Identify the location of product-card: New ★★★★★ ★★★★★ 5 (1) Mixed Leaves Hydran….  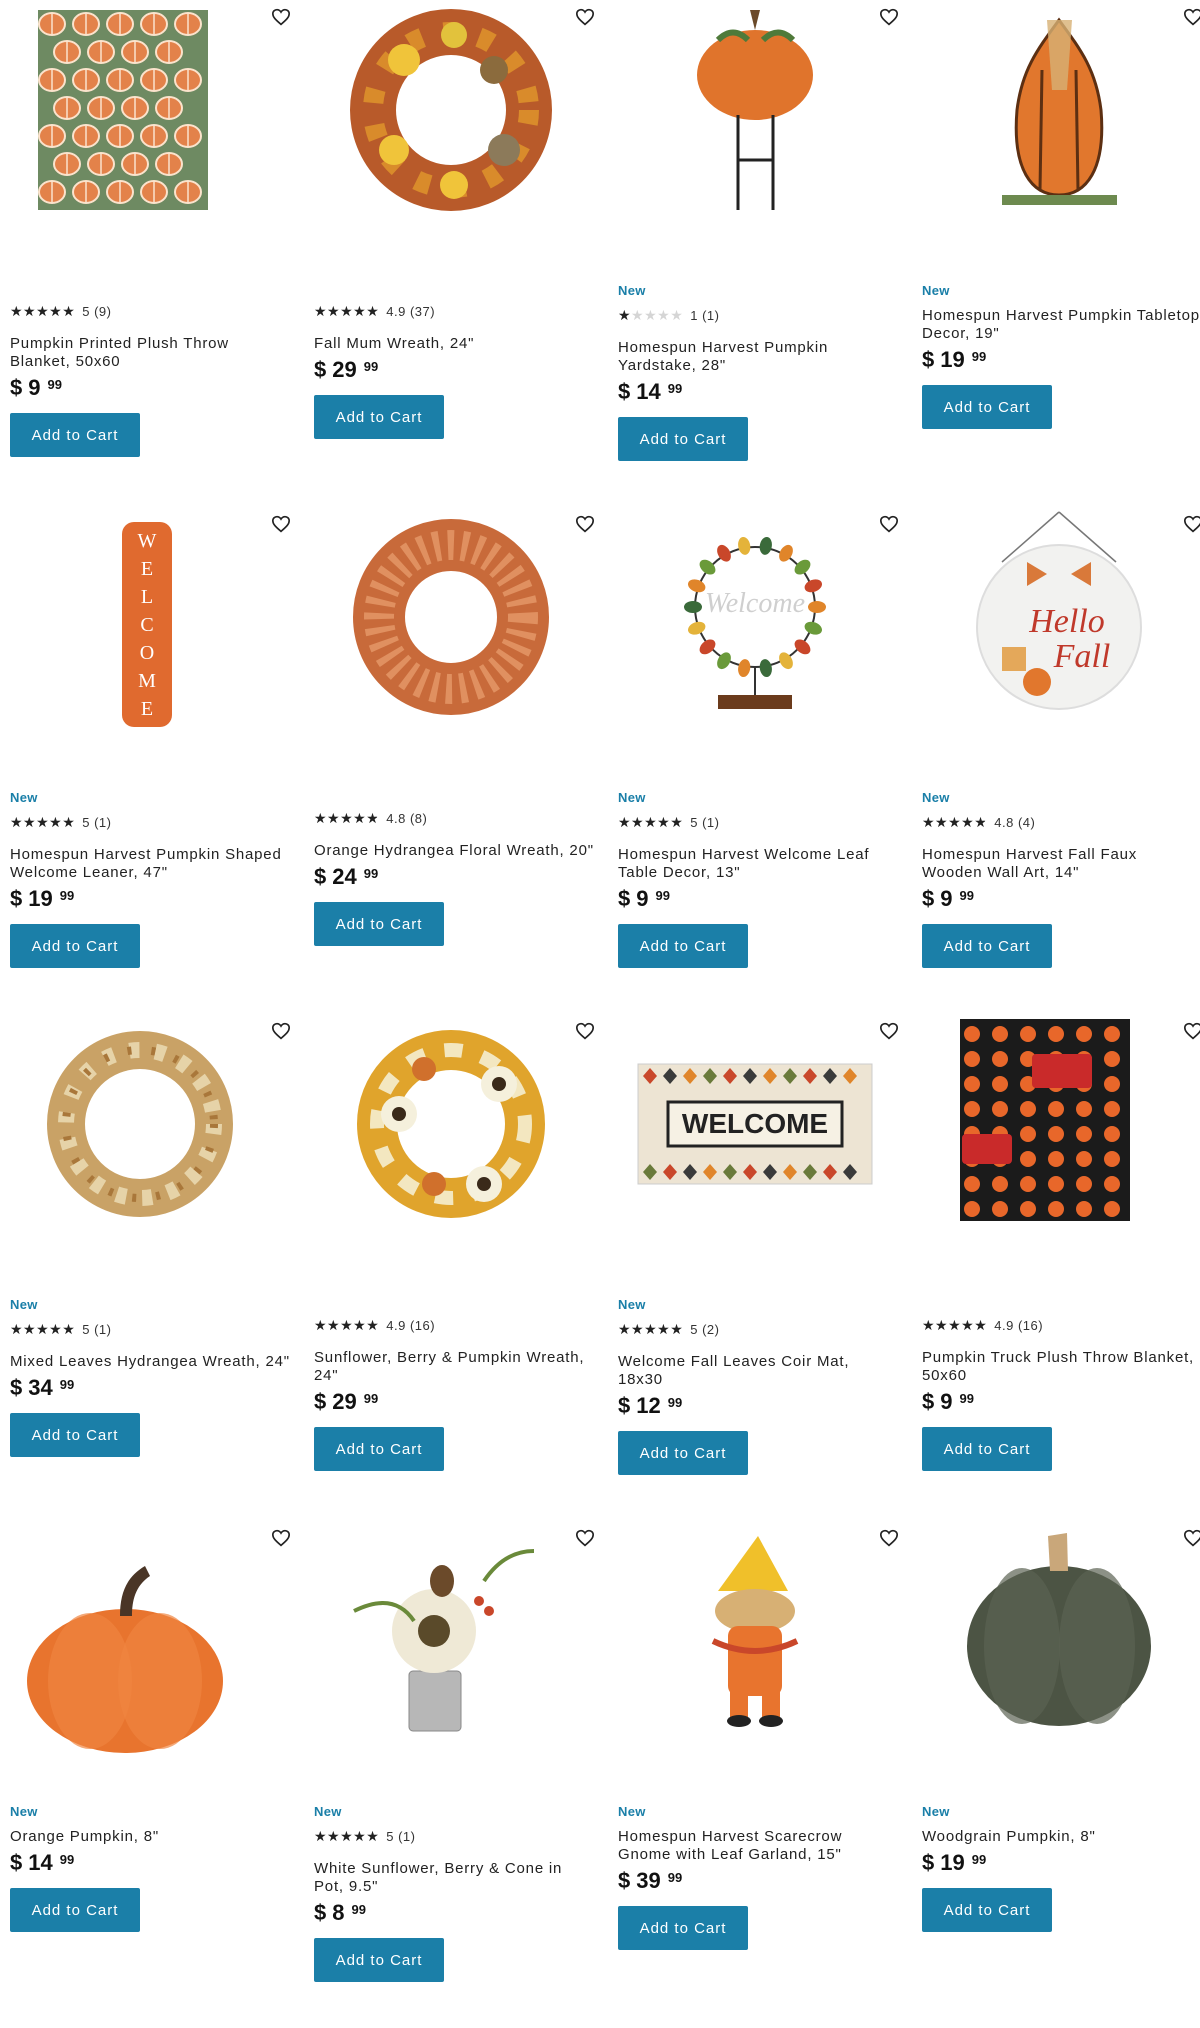
(152, 1267).